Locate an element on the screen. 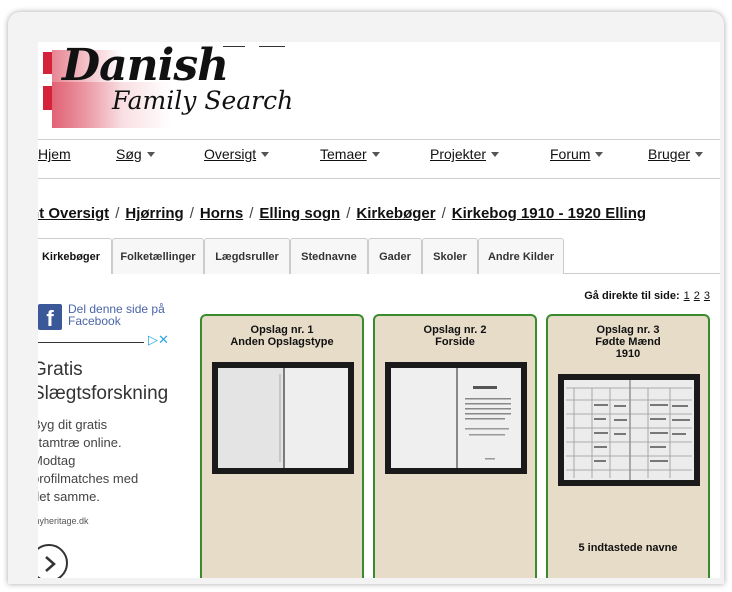  tab-kirkeboger: Kirkebøger is located at coordinates (75, 256).